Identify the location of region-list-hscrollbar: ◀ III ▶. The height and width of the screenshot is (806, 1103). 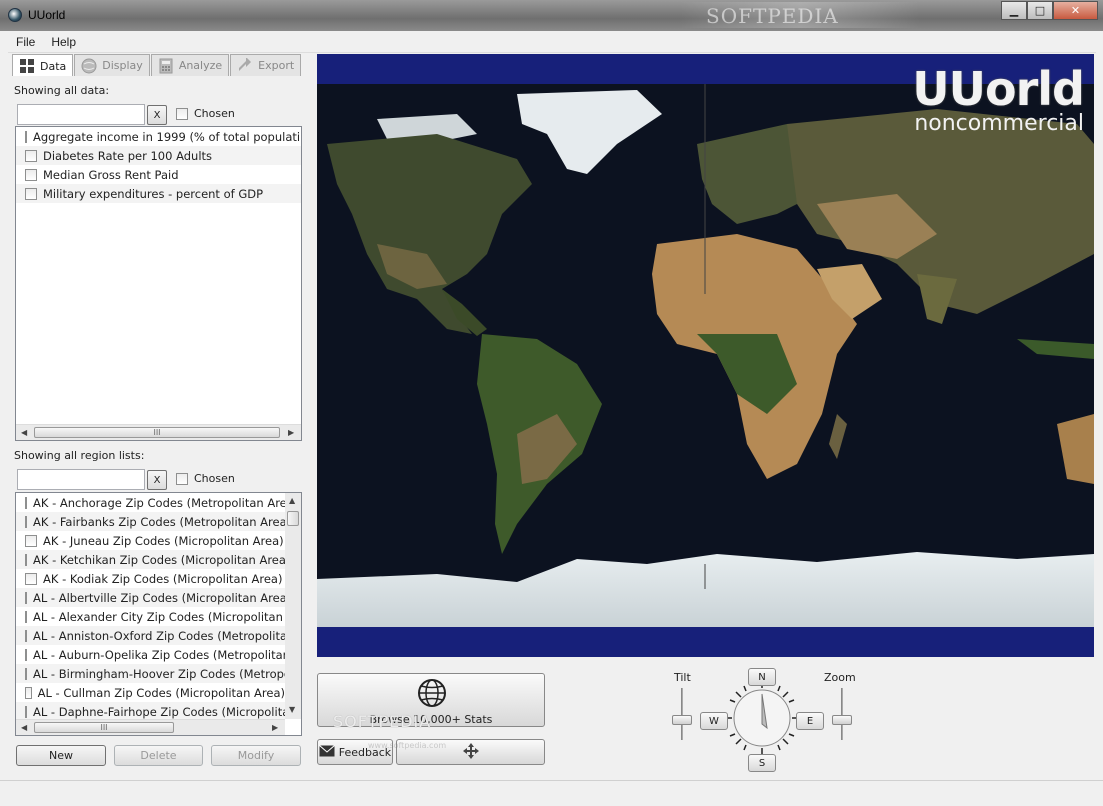
(150, 727).